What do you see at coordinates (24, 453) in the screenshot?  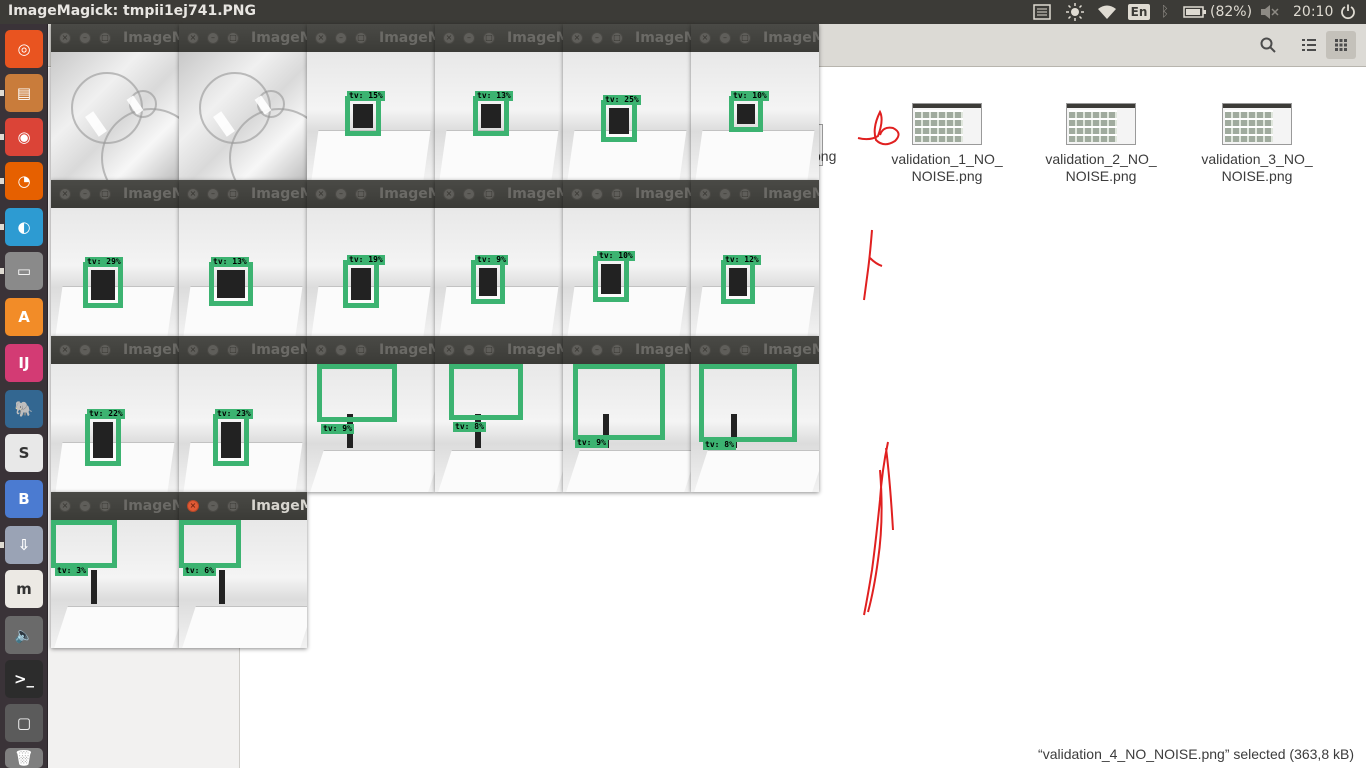 I see `slack-icon: S` at bounding box center [24, 453].